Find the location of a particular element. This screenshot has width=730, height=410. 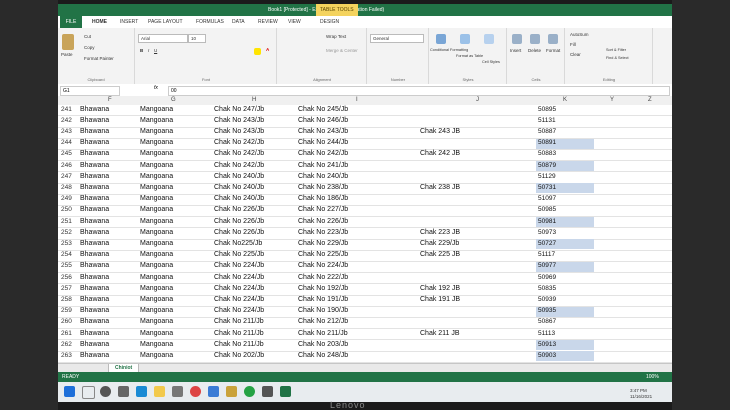

font-color-icon: A is located at coordinates (267, 49).